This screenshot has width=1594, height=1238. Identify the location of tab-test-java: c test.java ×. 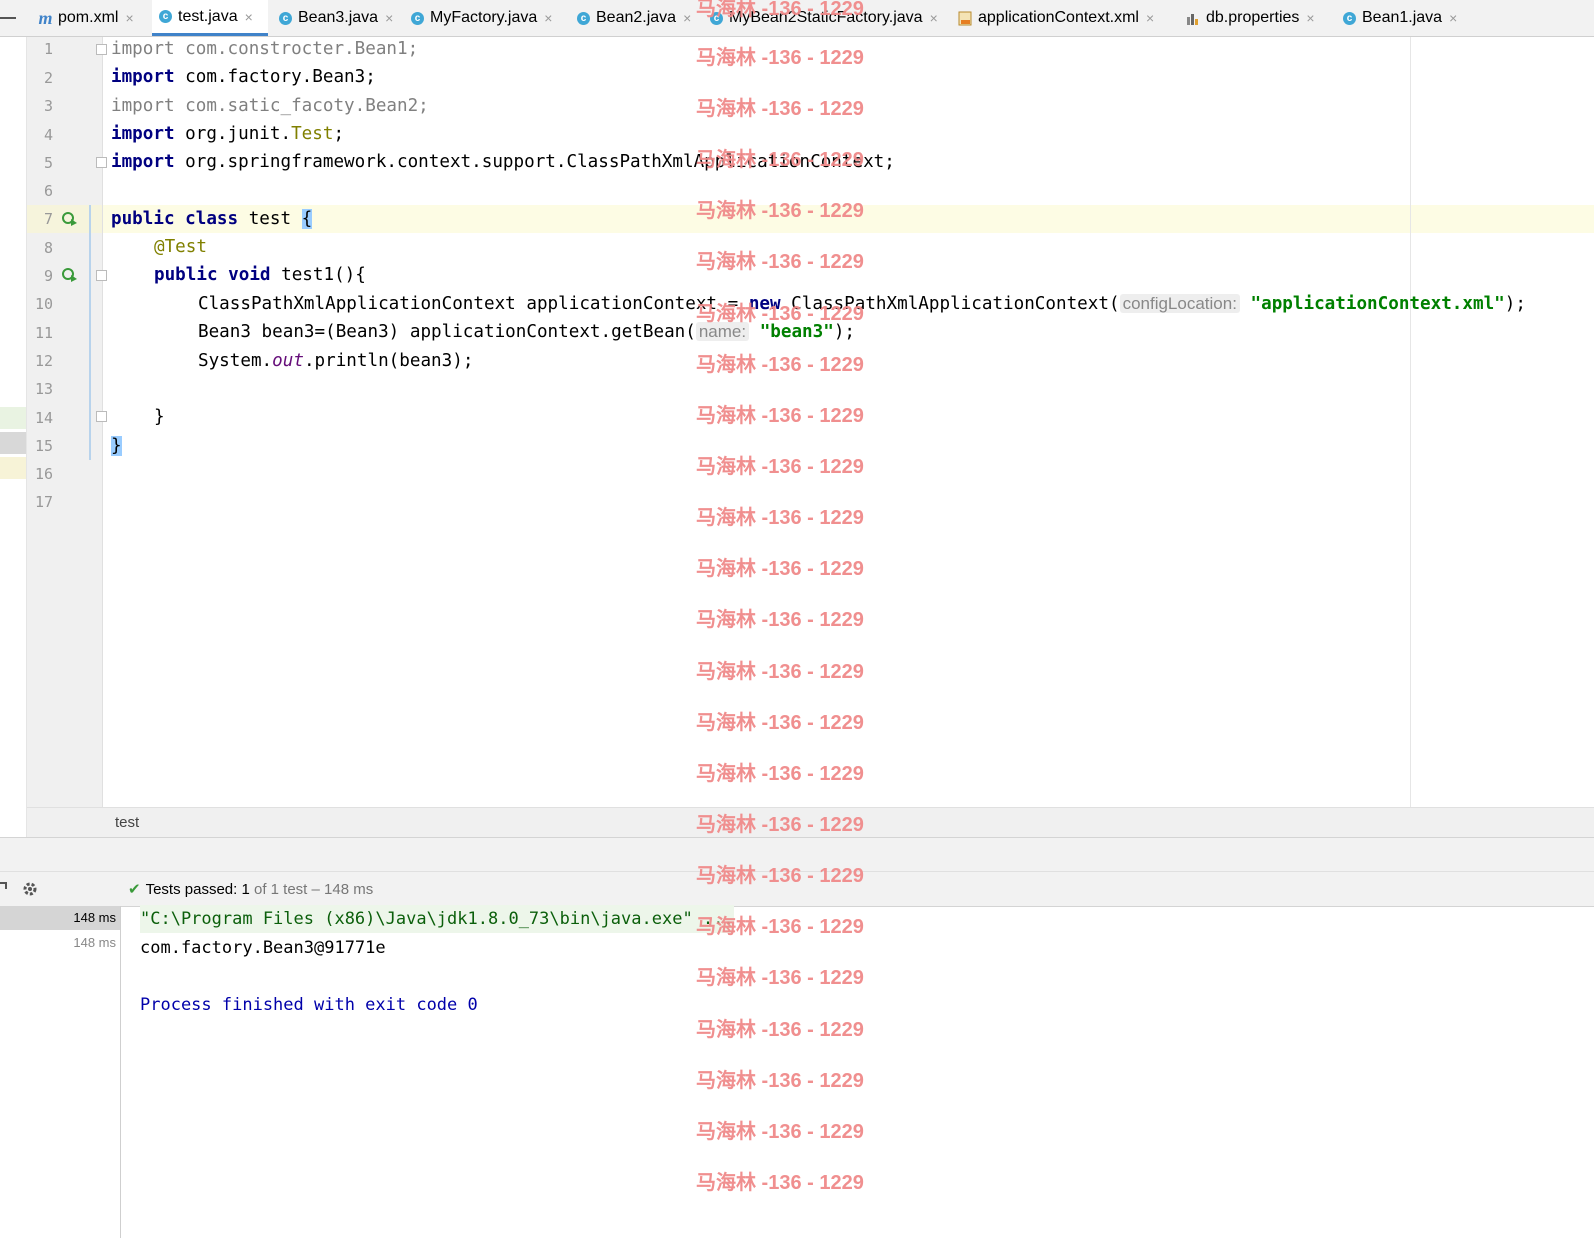
(210, 18).